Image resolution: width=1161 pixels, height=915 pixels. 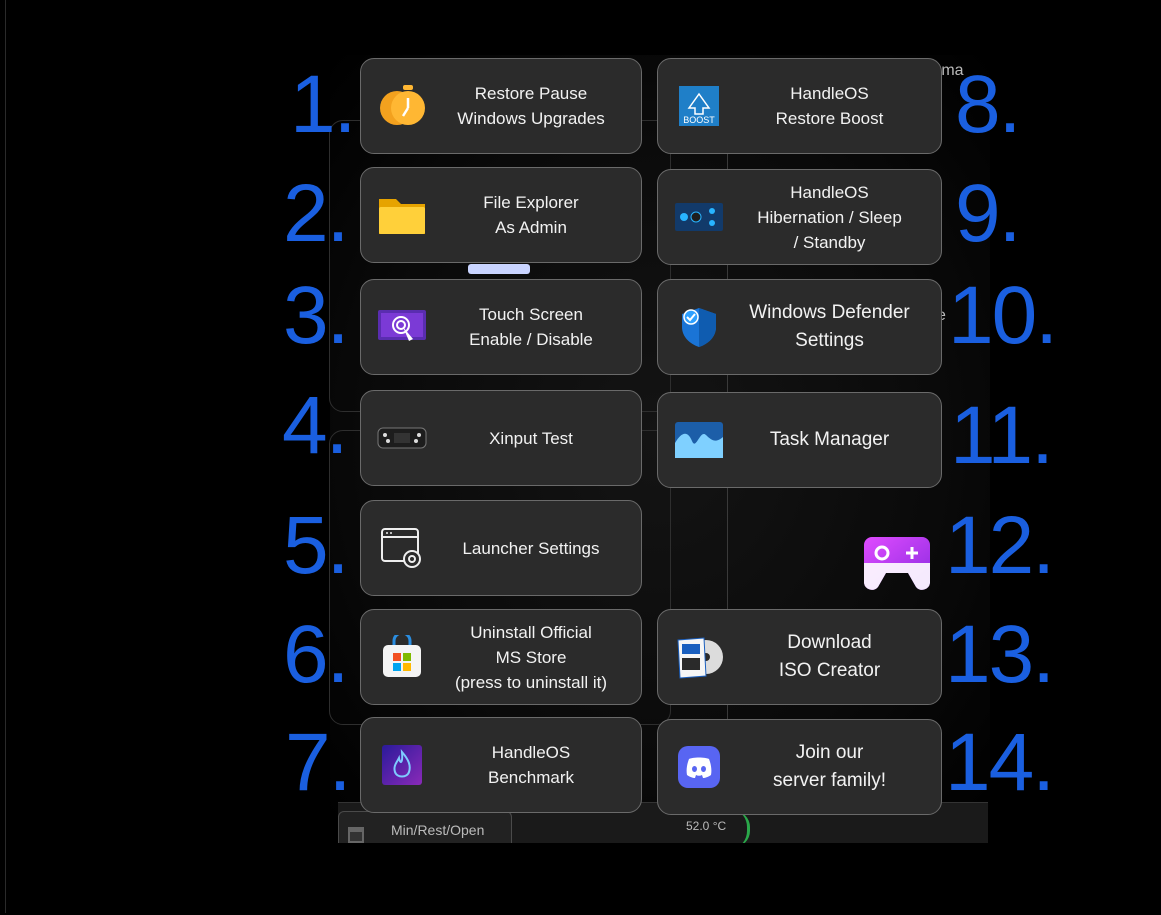 What do you see at coordinates (829, 670) in the screenshot?
I see `card-label-line: ISO Creator` at bounding box center [829, 670].